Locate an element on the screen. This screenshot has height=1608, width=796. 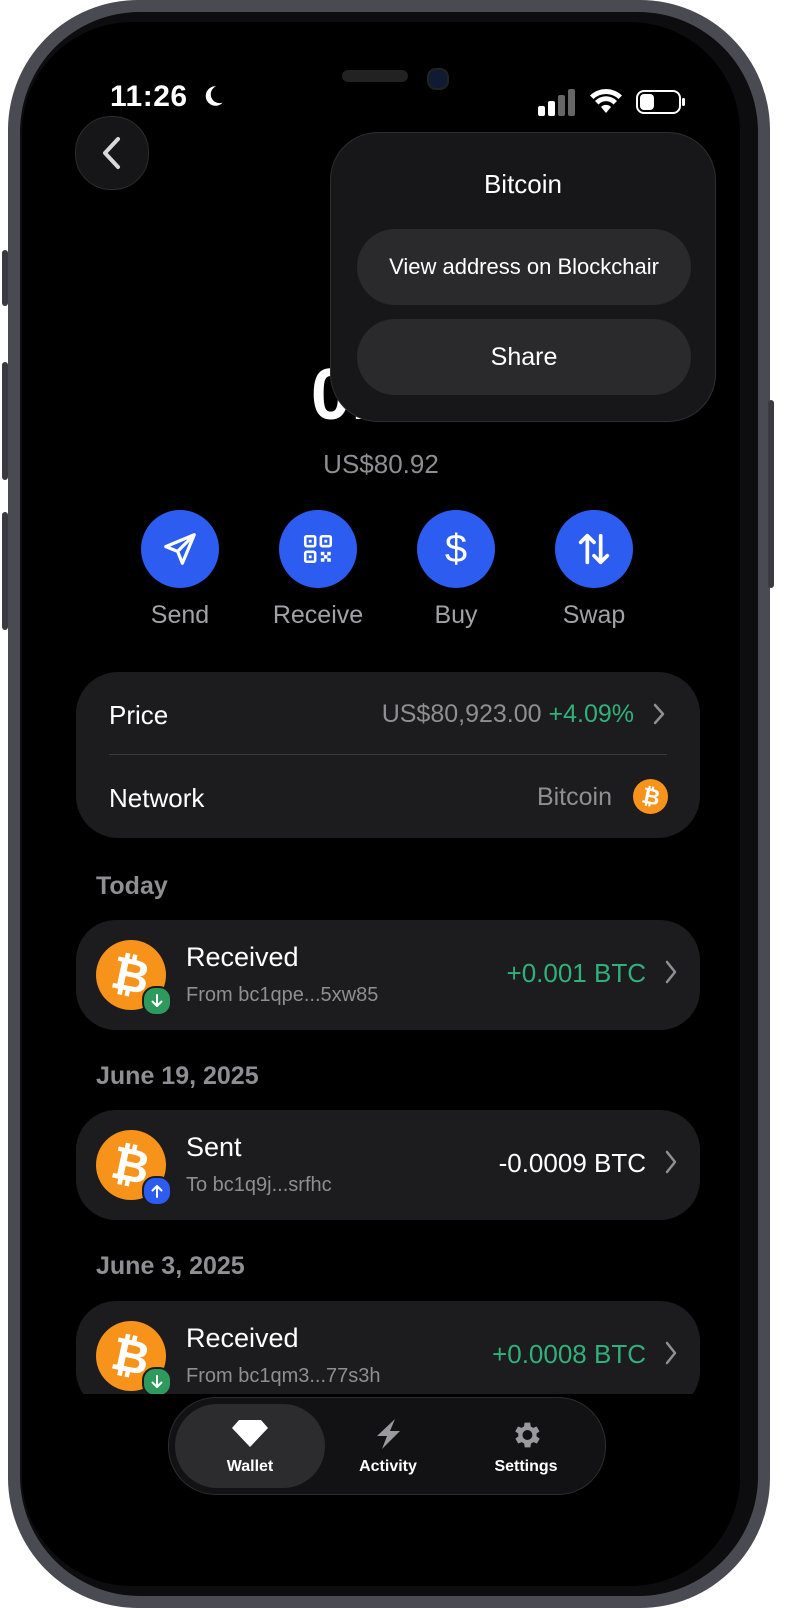
side-button-right is located at coordinates (771, 494).